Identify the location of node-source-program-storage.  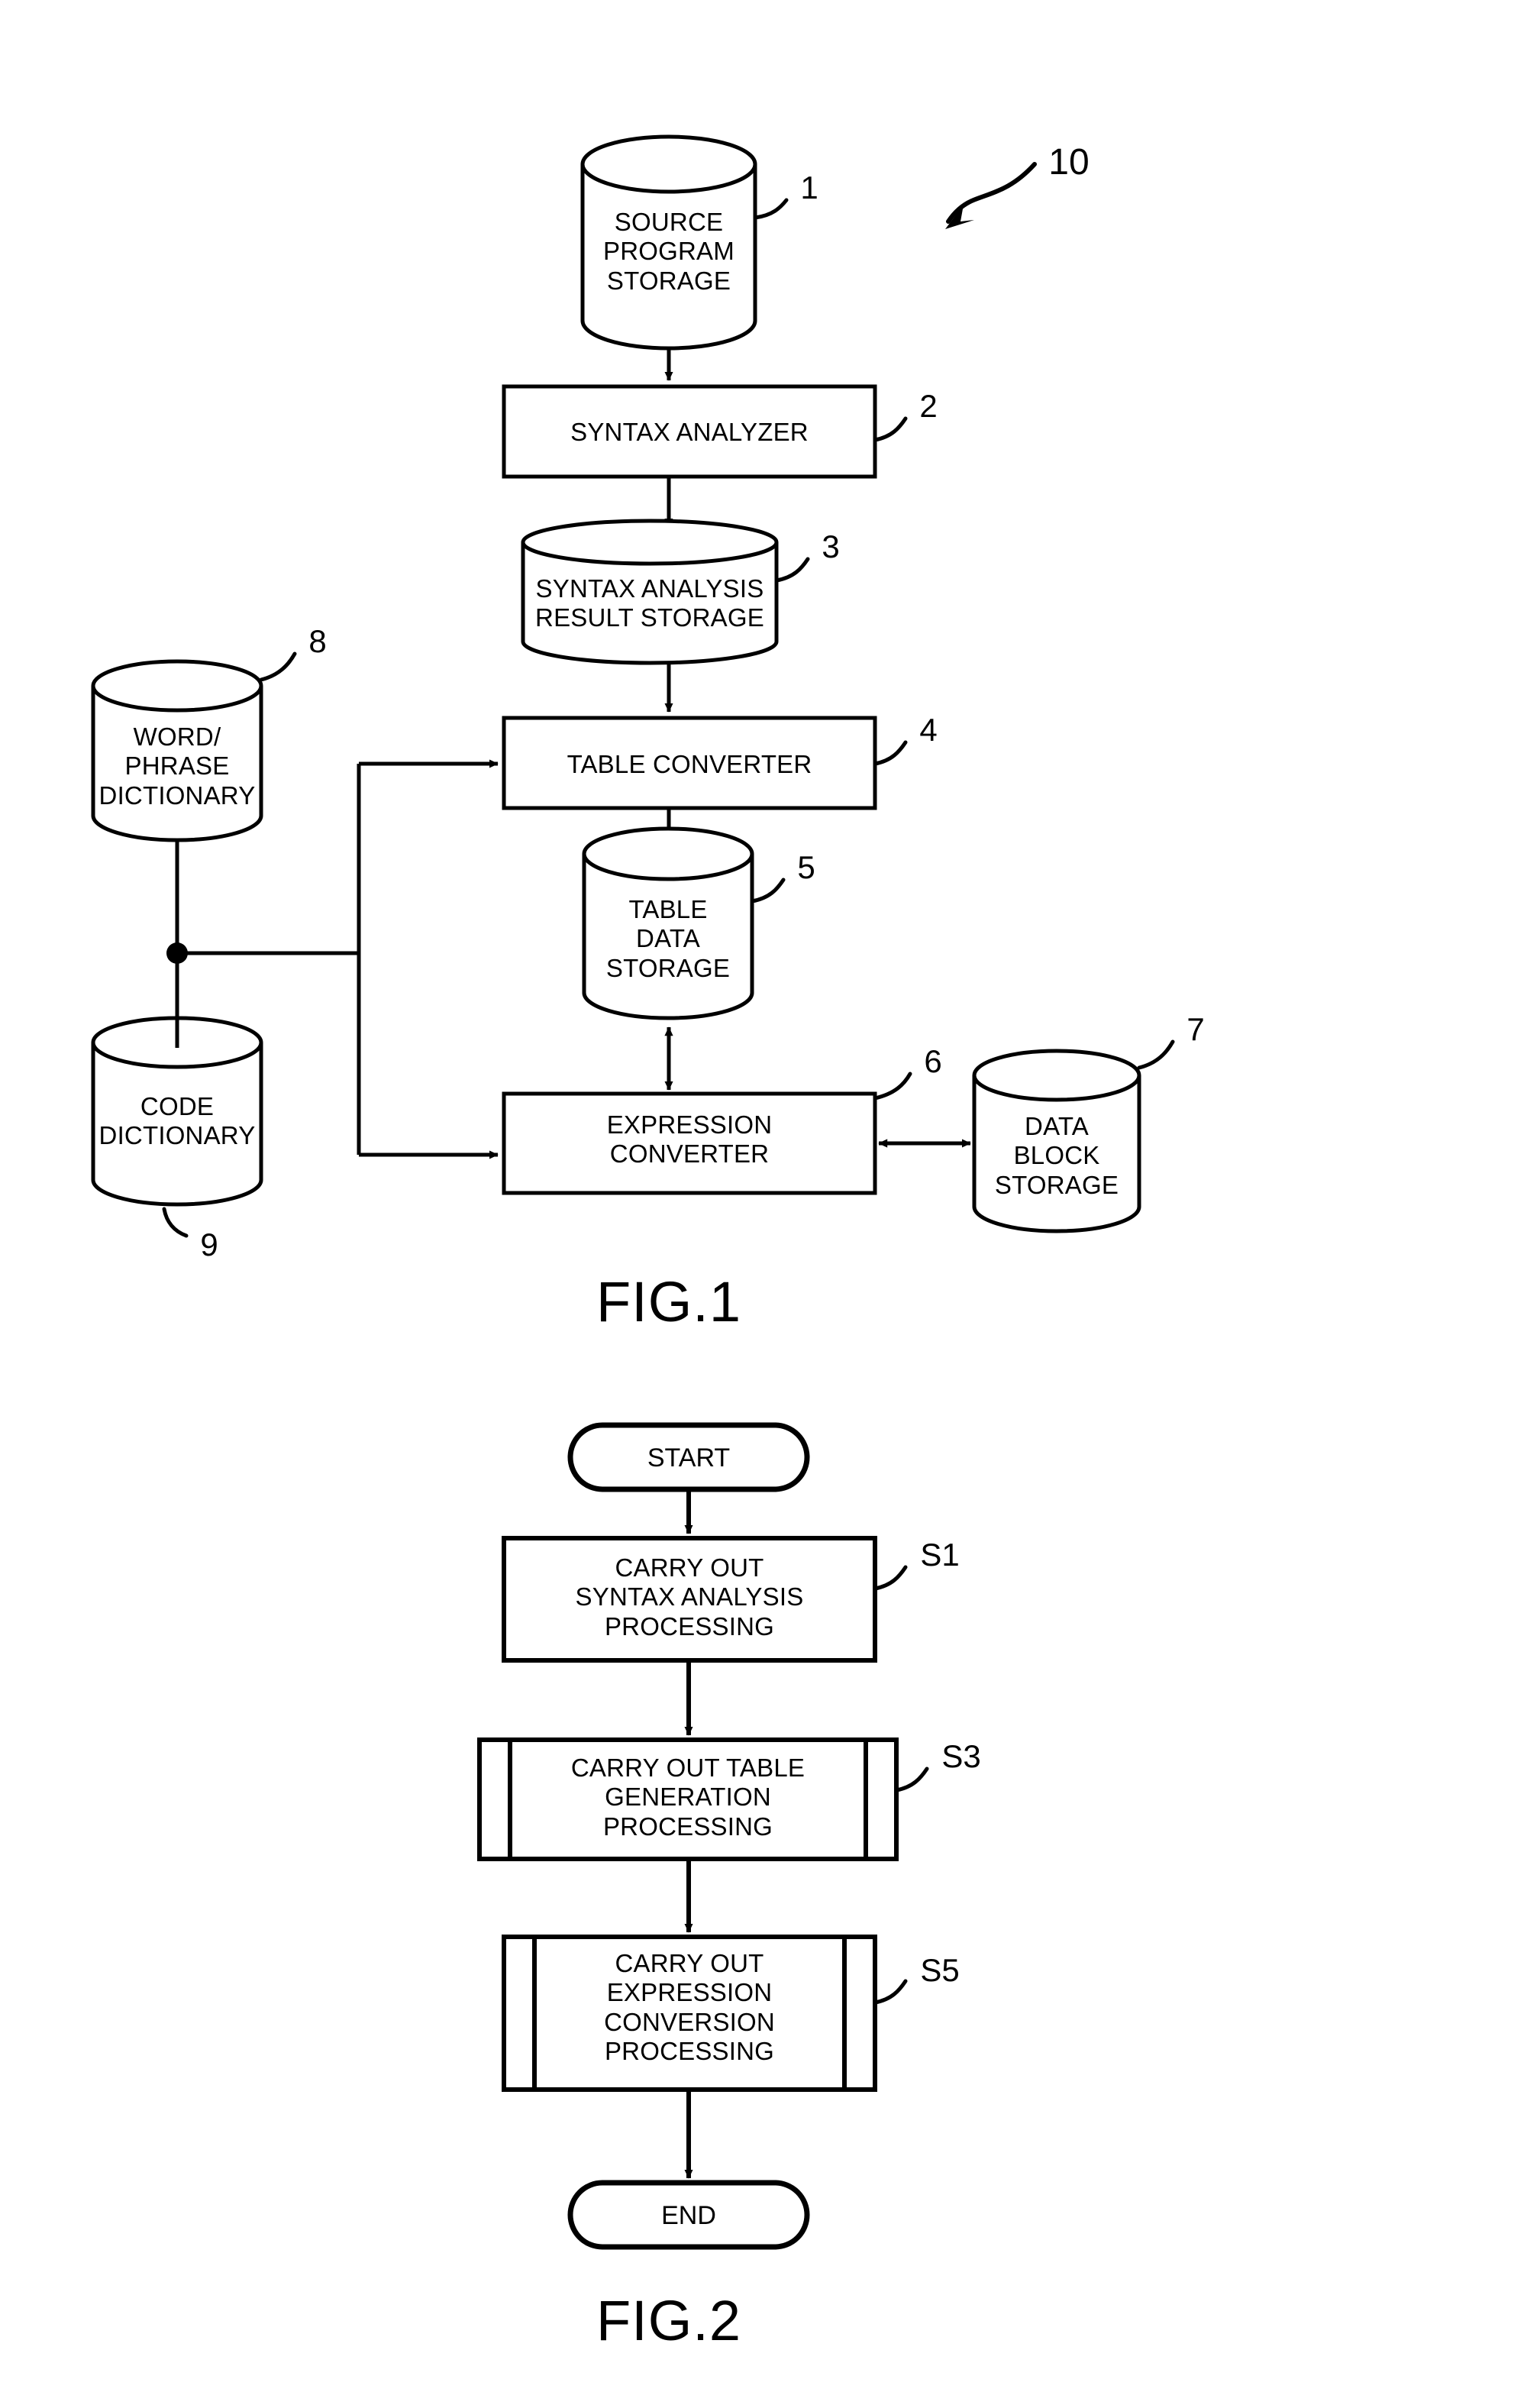
(668, 243).